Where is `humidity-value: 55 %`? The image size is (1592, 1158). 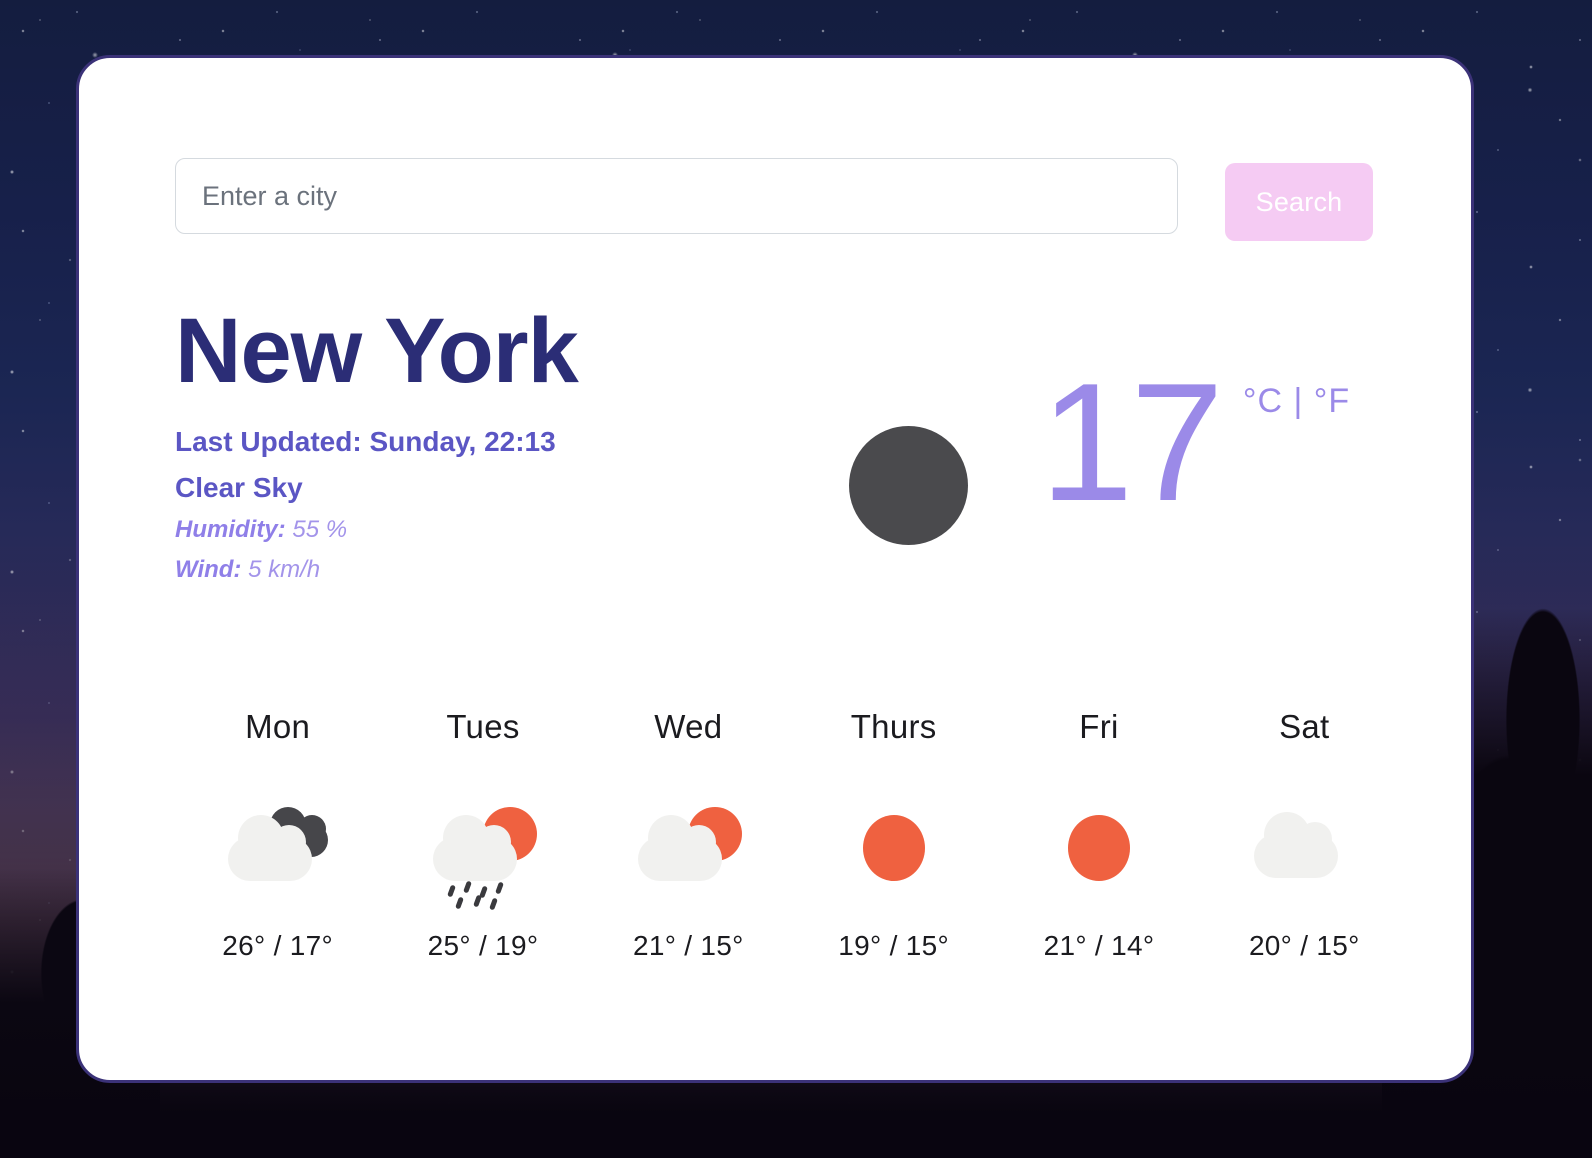
humidity-value: 55 % is located at coordinates (320, 529).